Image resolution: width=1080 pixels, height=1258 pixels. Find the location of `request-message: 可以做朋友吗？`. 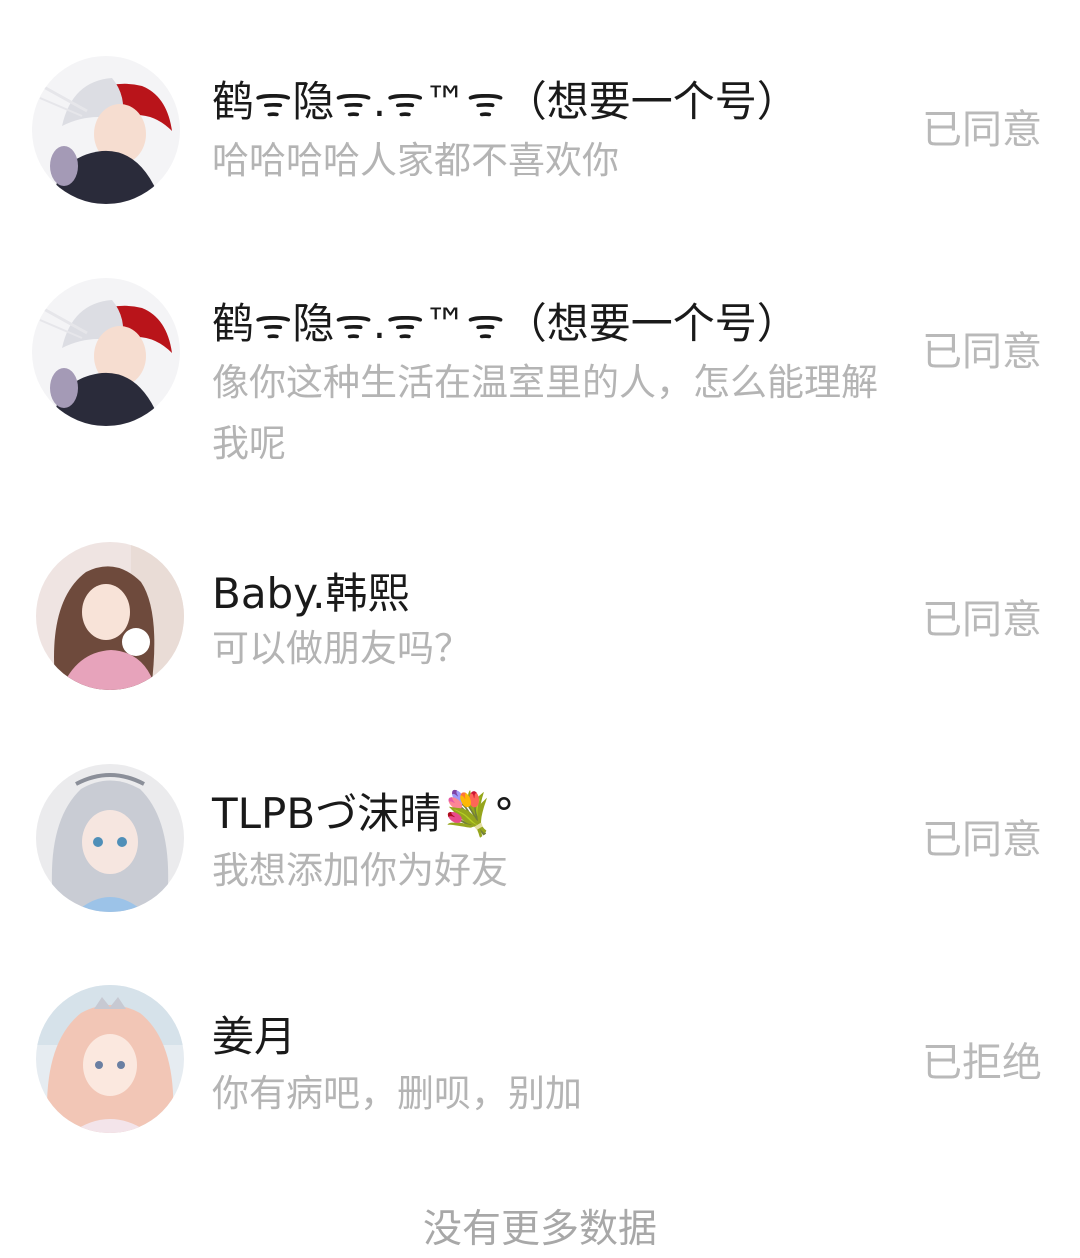

request-message: 可以做朋友吗？ is located at coordinates (341, 648).